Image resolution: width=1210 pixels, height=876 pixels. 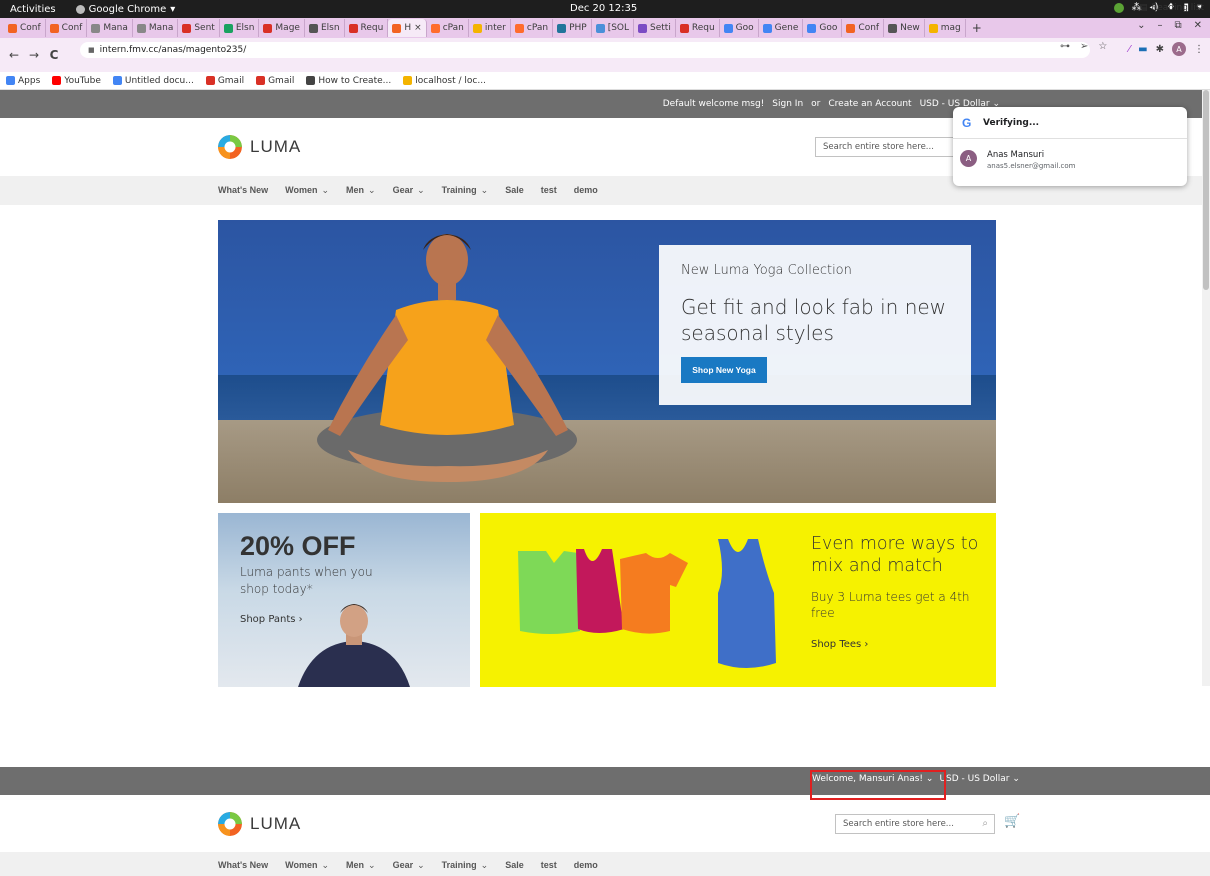 I want to click on search-icon: ⌕, so click(x=985, y=823).